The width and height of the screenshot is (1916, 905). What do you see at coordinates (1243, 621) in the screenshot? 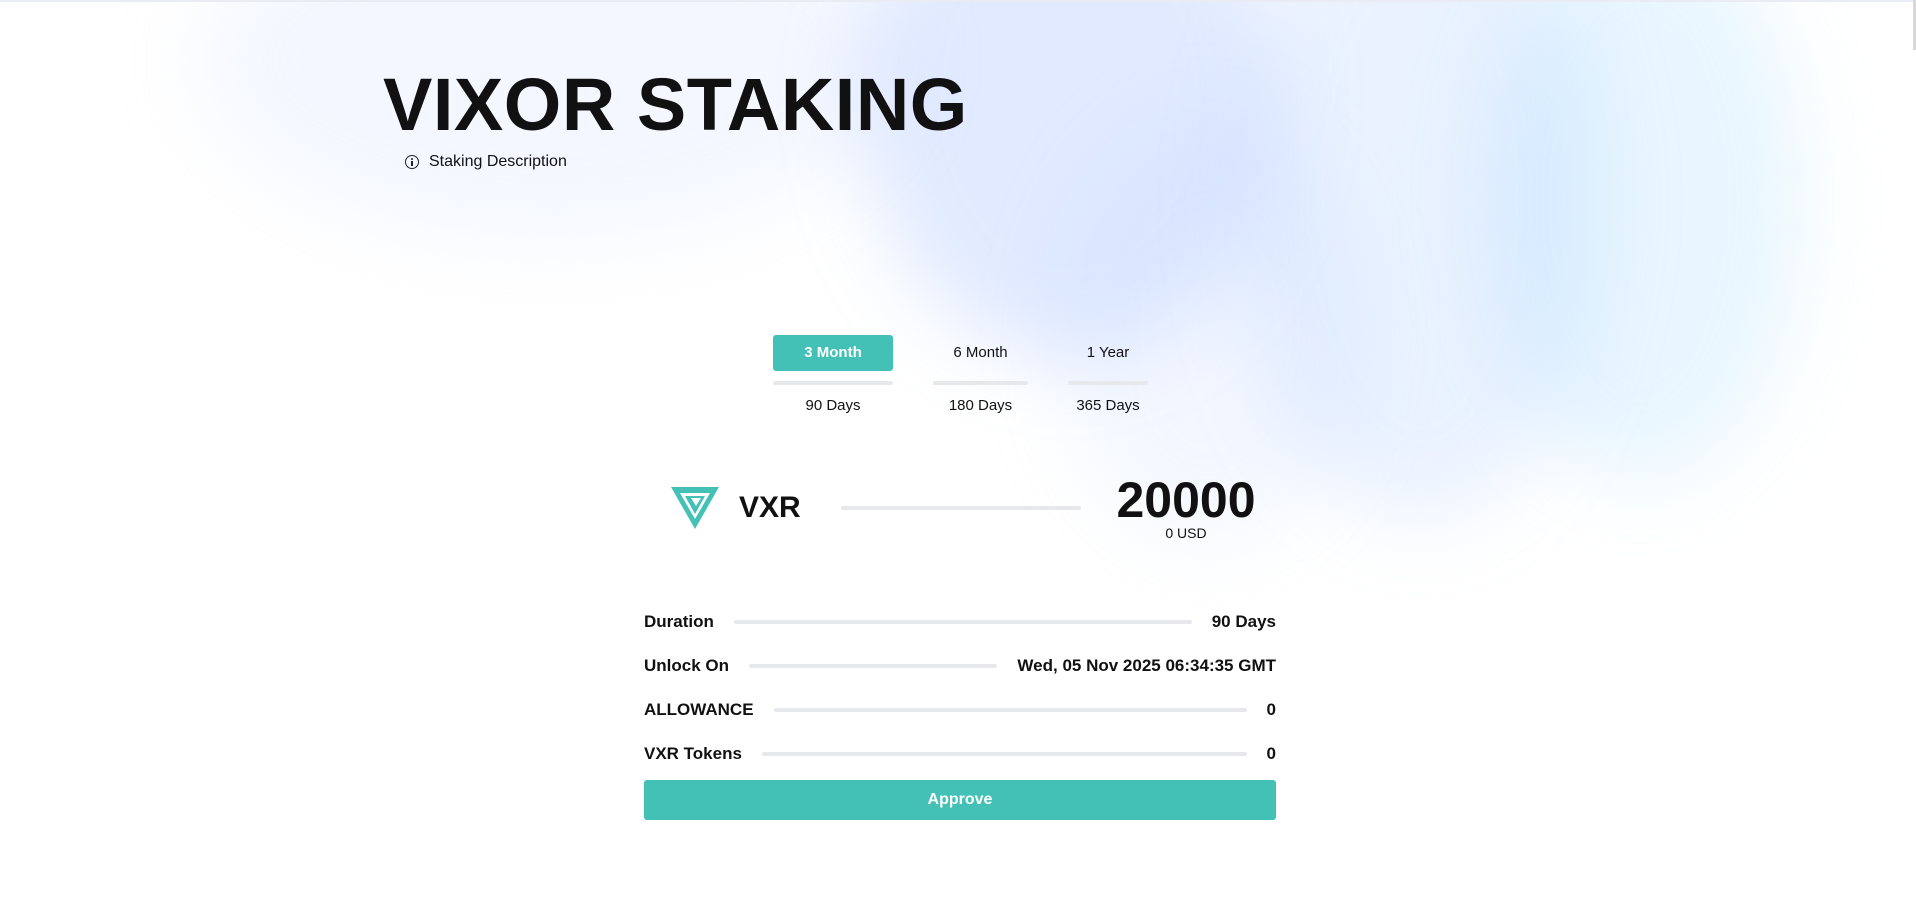
I see `detail-value: 90 Days` at bounding box center [1243, 621].